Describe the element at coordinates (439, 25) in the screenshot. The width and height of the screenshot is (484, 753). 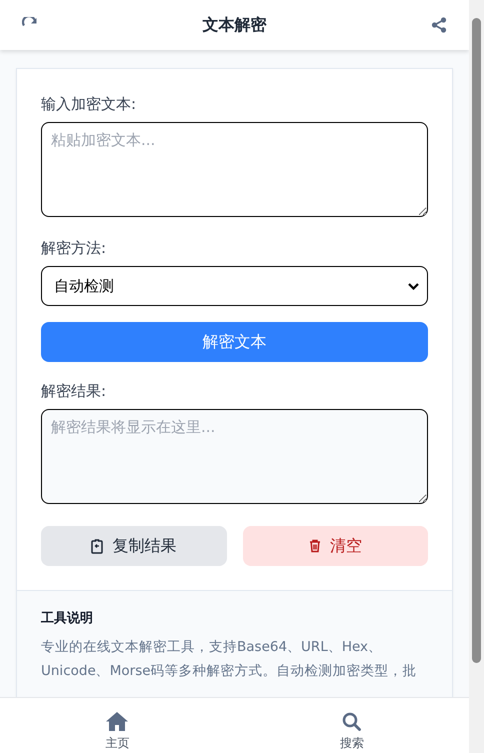
I see `share-icon` at that location.